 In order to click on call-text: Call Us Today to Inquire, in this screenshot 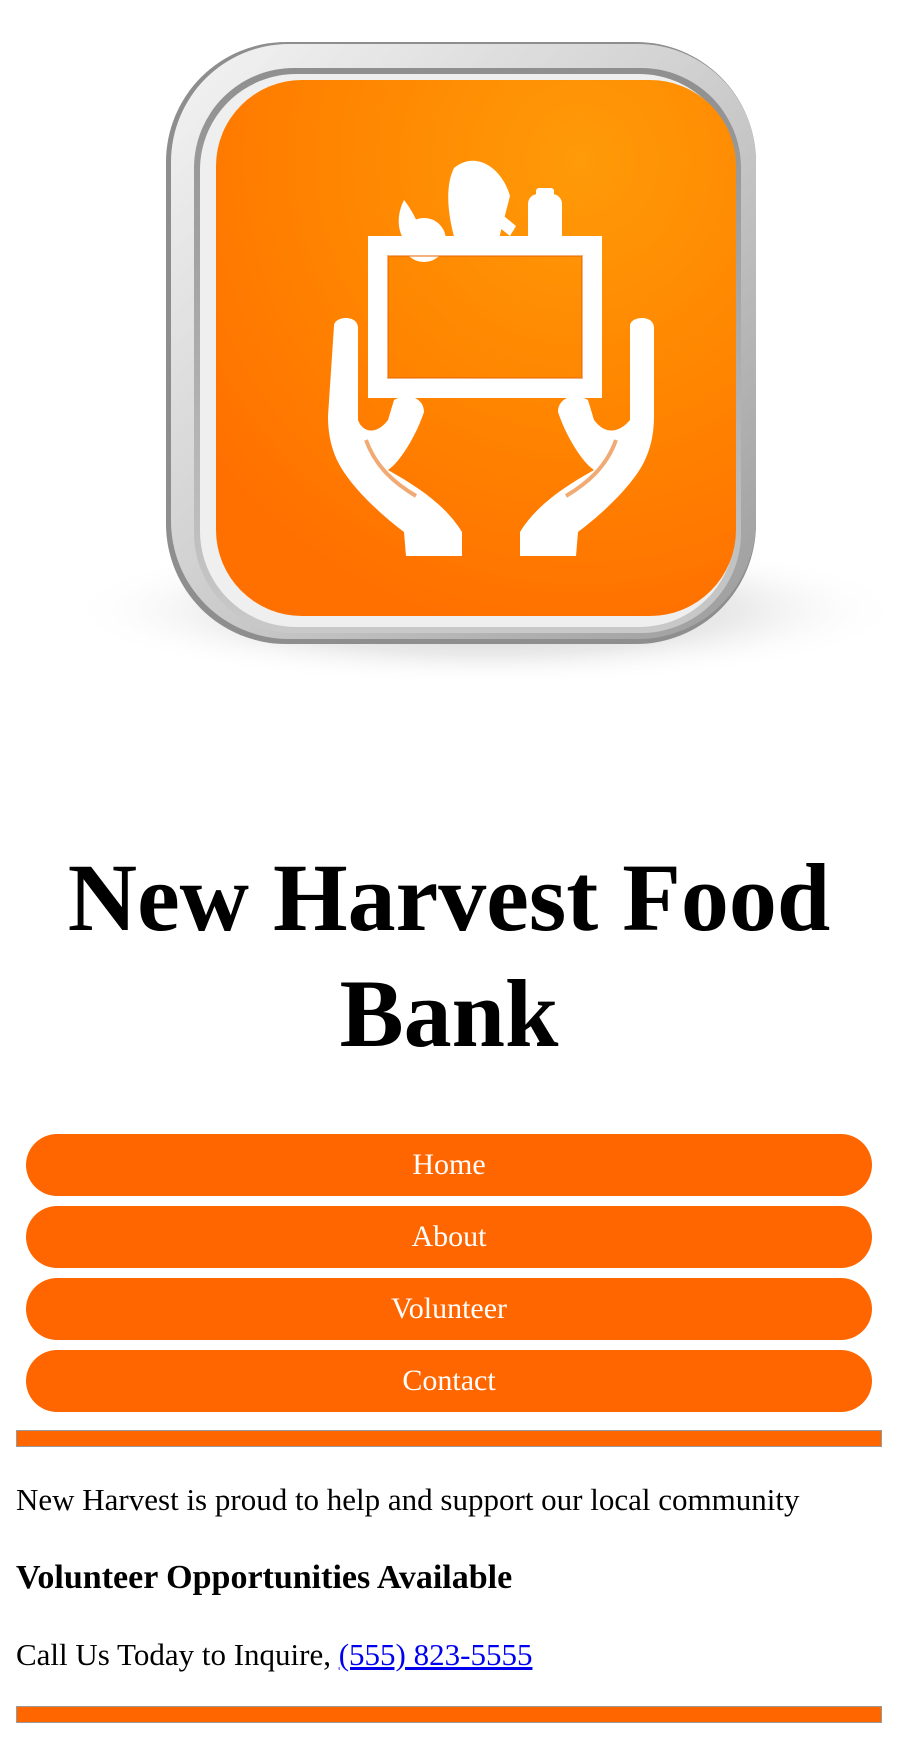, I will do `click(173, 1654)`.